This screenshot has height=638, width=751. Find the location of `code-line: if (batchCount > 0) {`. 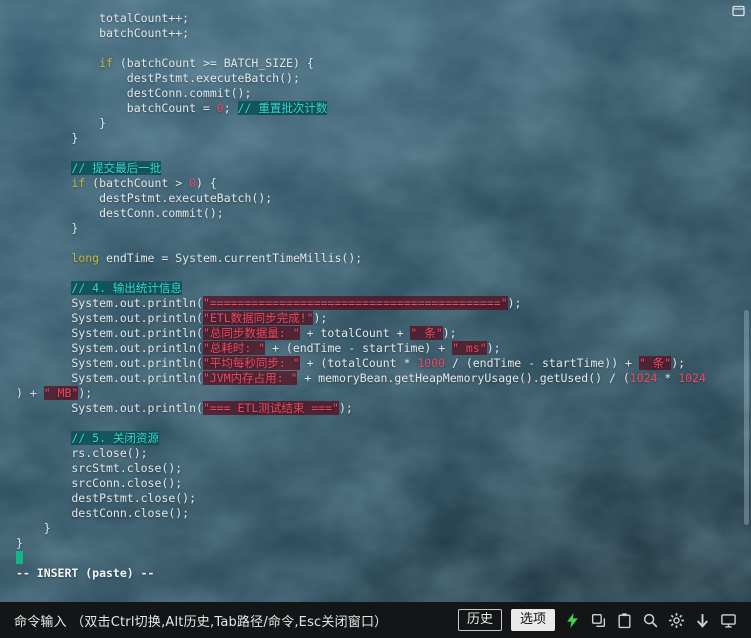

code-line: if (batchCount > 0) { is located at coordinates (144, 183).